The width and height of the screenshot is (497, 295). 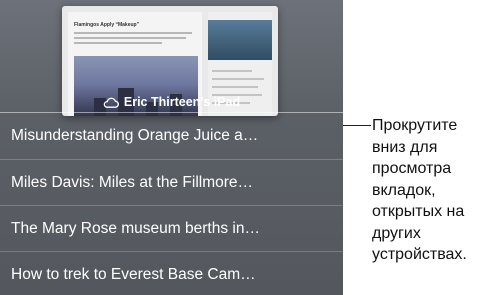 I want to click on device-name: Eric Thirteen’s iPad, so click(x=182, y=102).